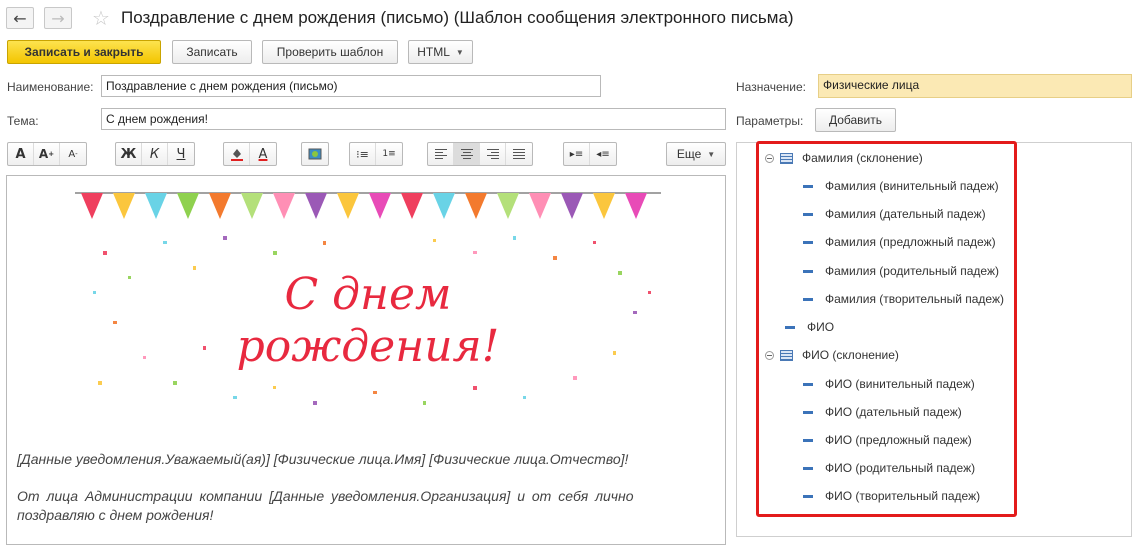 The image size is (1132, 545). I want to click on purpose-field: Физические лица, so click(975, 86).